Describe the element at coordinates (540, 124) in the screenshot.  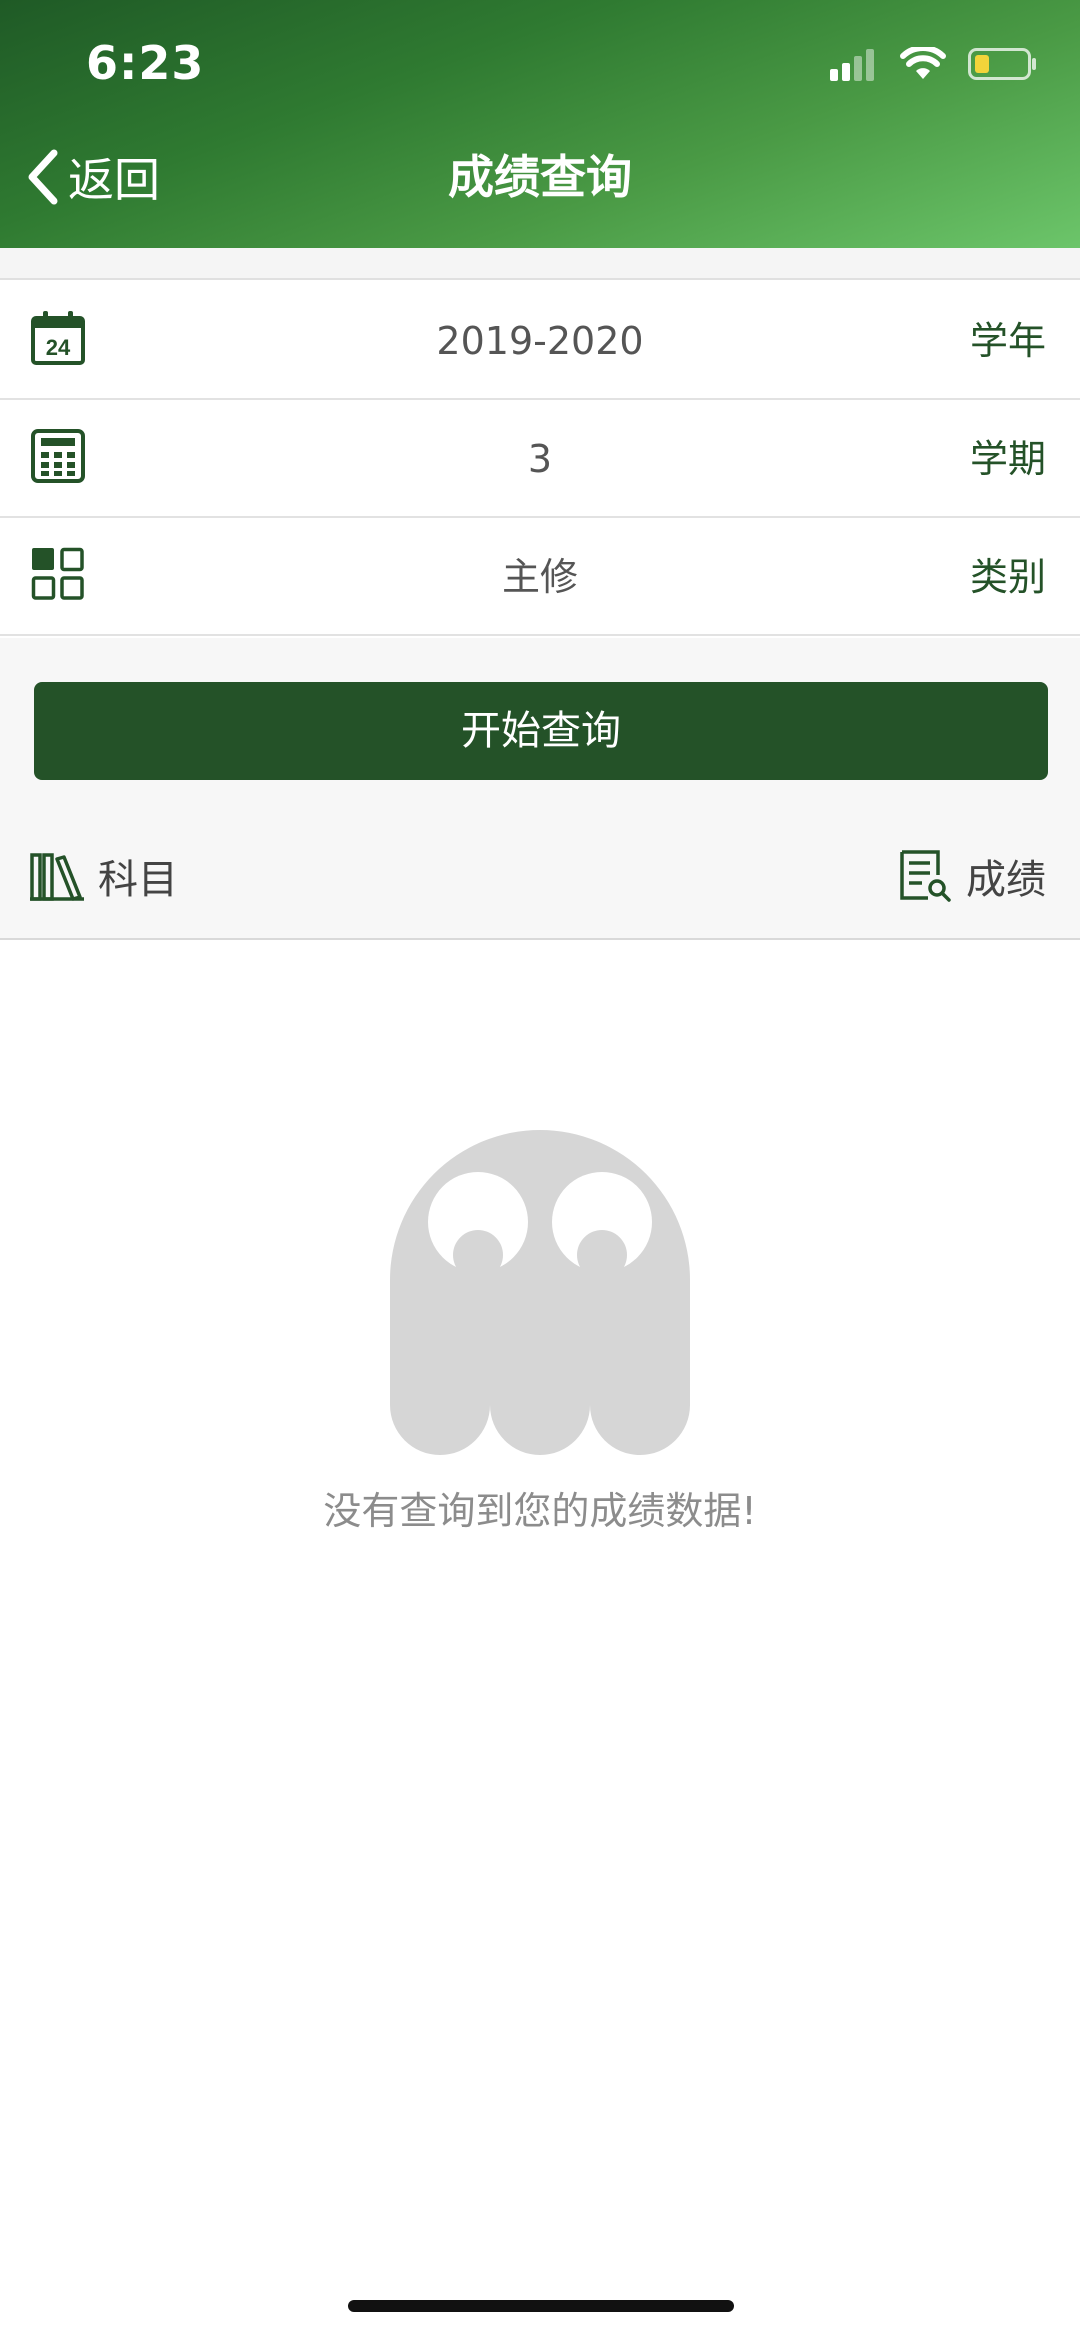
I see `app-header: 6:23 返回 成绩查询` at that location.